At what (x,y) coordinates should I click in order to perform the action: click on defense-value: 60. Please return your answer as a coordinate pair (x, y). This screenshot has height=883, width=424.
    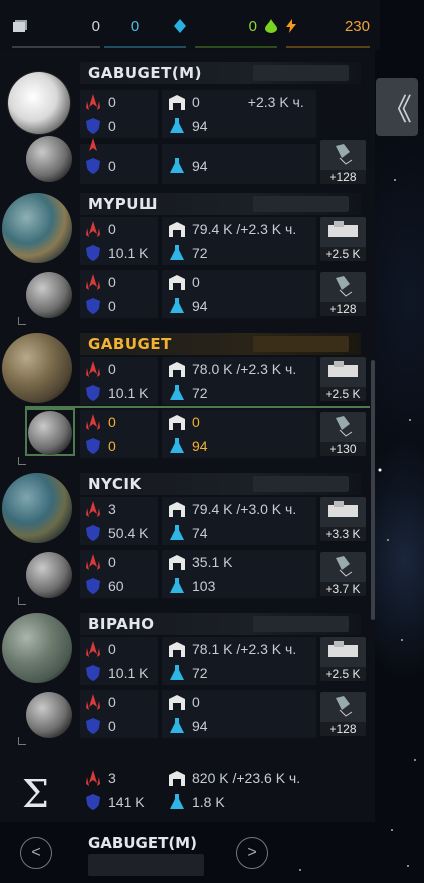
    Looking at the image, I should click on (116, 586).